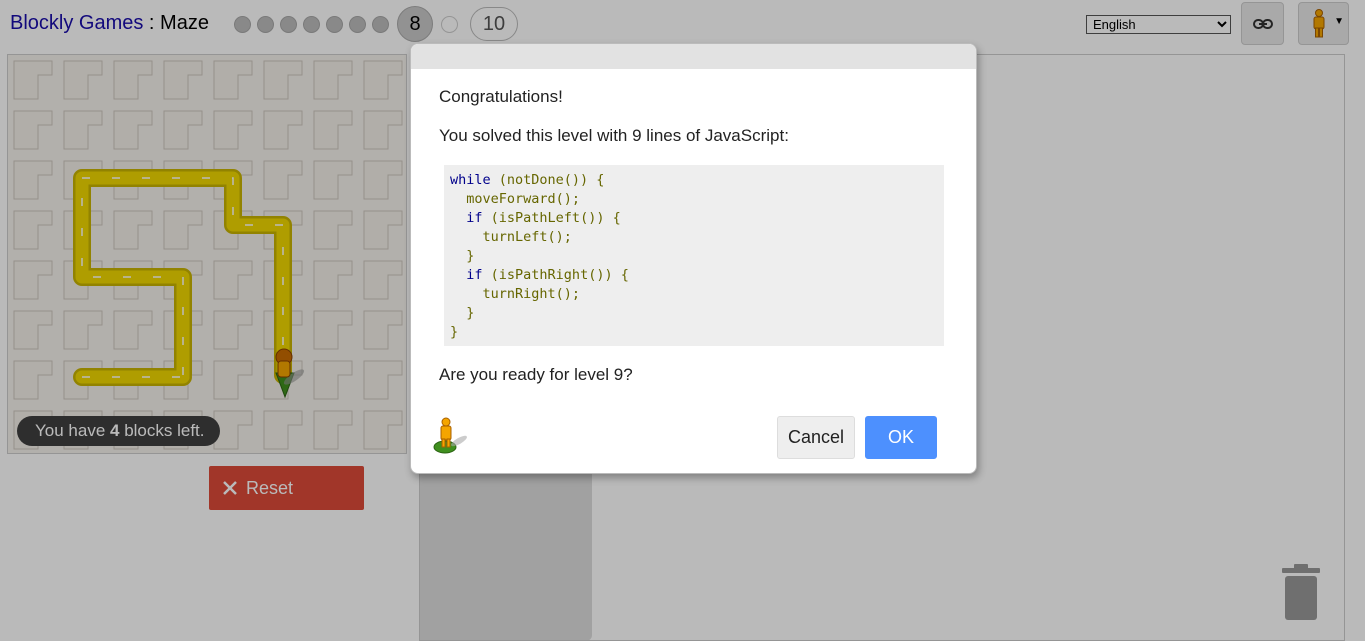 The image size is (1365, 641). I want to click on cancel-button: Cancel, so click(816, 437).